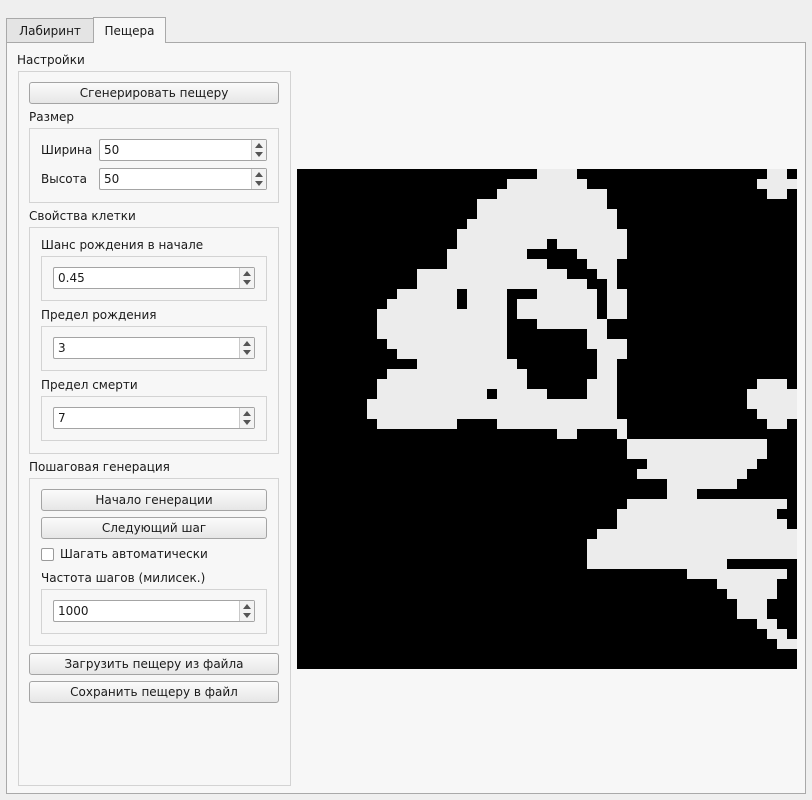 This screenshot has width=812, height=800. What do you see at coordinates (154, 692) in the screenshot?
I see `save-cave-button: Сохранить пещеру в файл` at bounding box center [154, 692].